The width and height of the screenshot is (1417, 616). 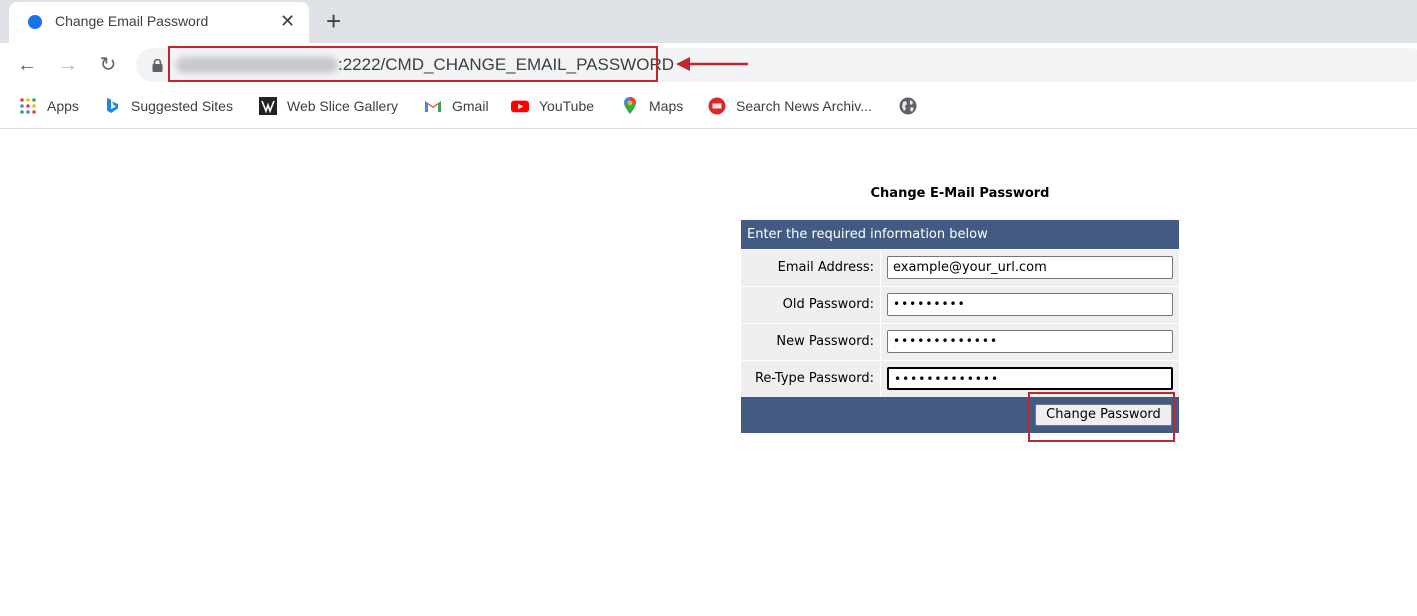 What do you see at coordinates (63, 106) in the screenshot?
I see `bookmark-label: Apps` at bounding box center [63, 106].